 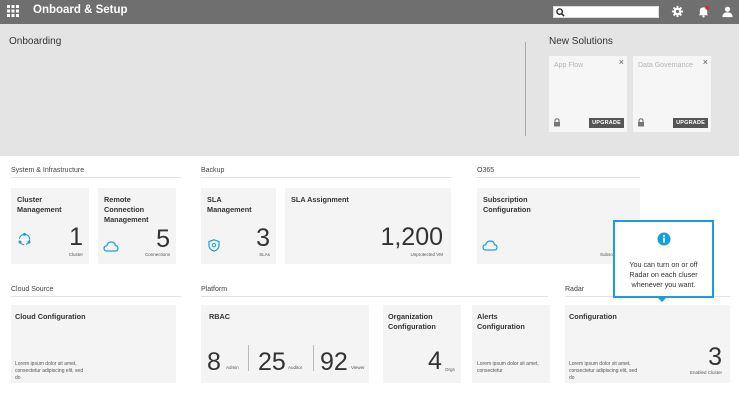 What do you see at coordinates (213, 170) in the screenshot?
I see `section-title-backup: Backup` at bounding box center [213, 170].